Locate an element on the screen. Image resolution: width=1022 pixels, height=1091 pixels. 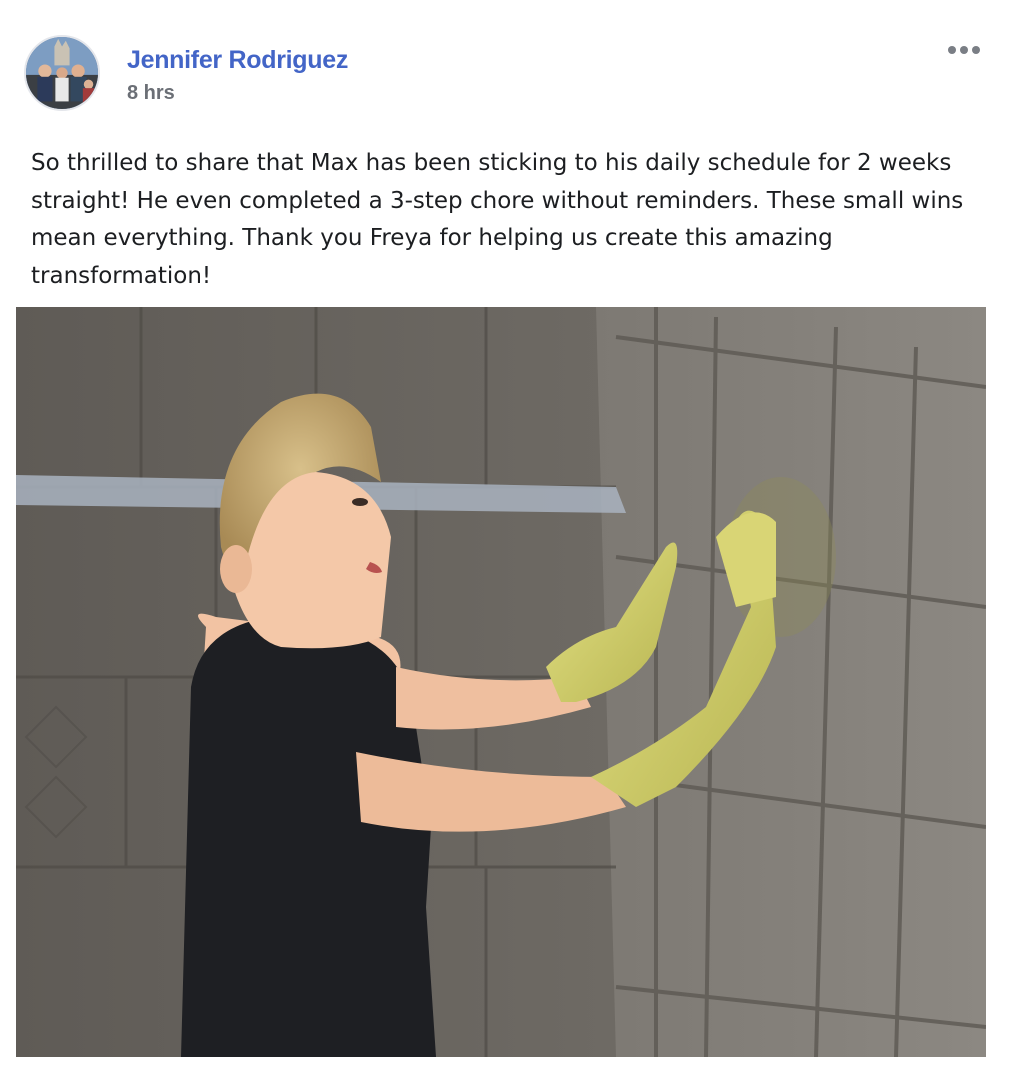
post-timestamp: 8 hrs is located at coordinates (151, 93).